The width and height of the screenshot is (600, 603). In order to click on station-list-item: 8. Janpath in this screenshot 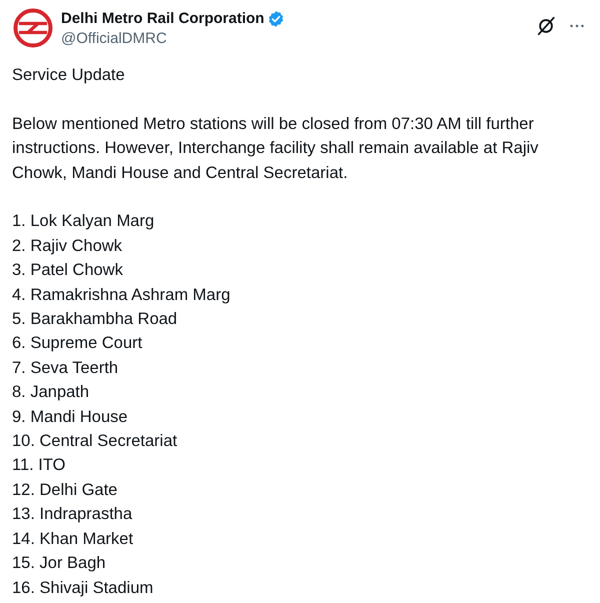, I will do `click(51, 393)`.